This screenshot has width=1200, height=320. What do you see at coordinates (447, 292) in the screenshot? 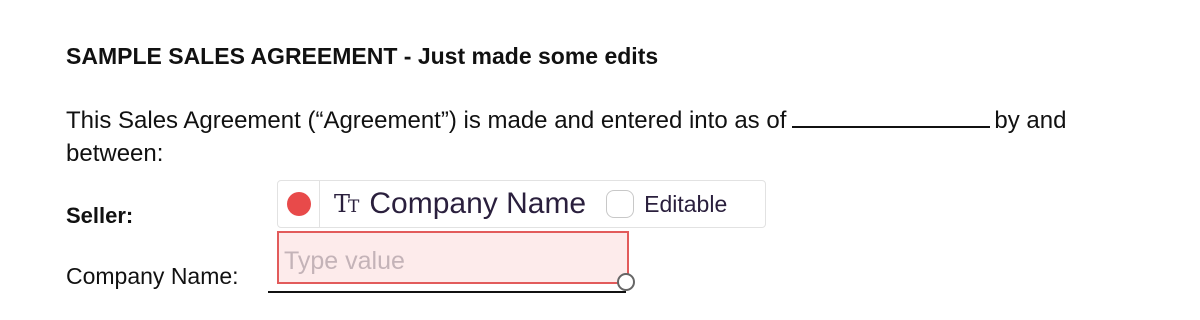
I see `company-name-blank-line` at bounding box center [447, 292].